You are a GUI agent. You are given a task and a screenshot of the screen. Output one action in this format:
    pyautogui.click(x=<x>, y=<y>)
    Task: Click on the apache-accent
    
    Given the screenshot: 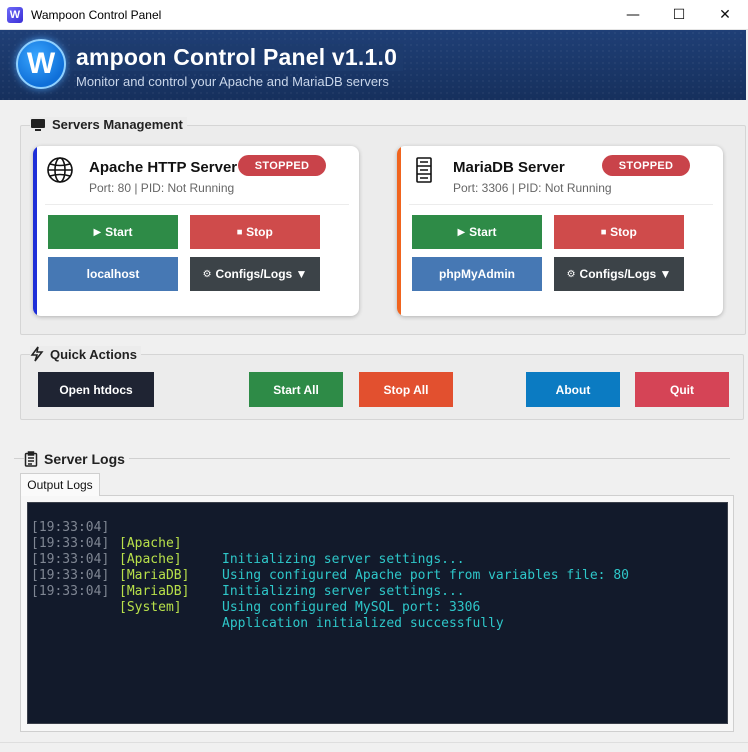 What is the action you would take?
    pyautogui.click(x=35, y=231)
    